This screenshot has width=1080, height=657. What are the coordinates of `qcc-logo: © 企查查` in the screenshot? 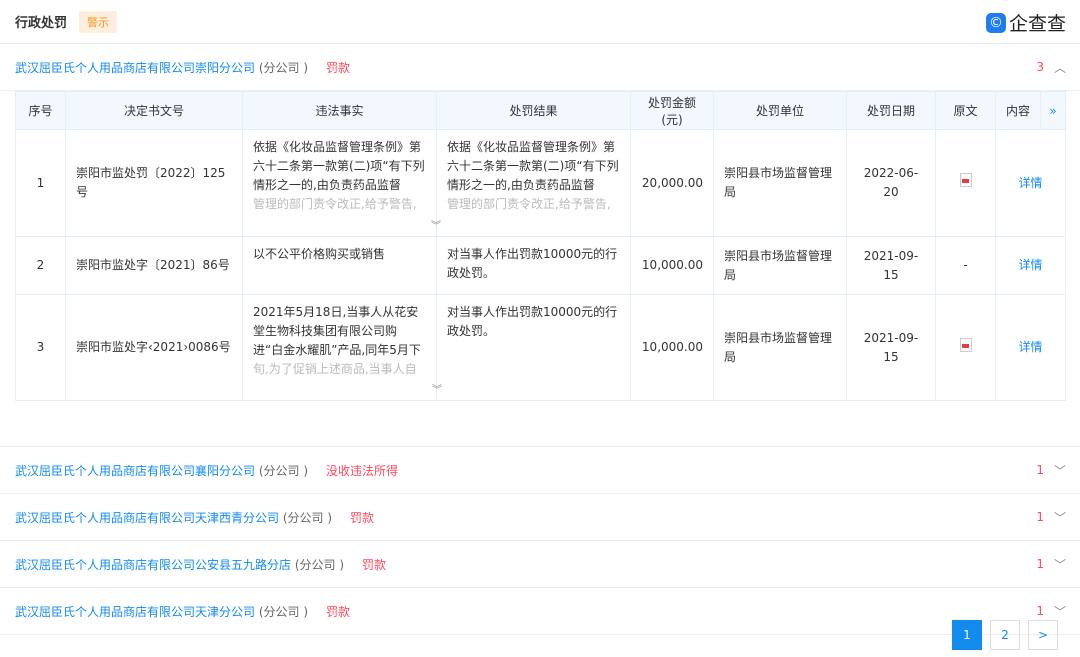 It's located at (1025, 22).